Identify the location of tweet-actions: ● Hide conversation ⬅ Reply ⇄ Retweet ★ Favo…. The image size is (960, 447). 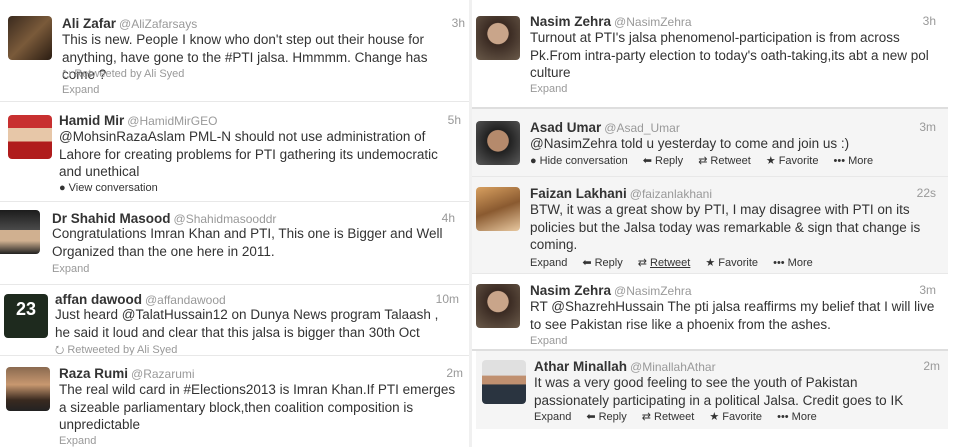
(707, 161).